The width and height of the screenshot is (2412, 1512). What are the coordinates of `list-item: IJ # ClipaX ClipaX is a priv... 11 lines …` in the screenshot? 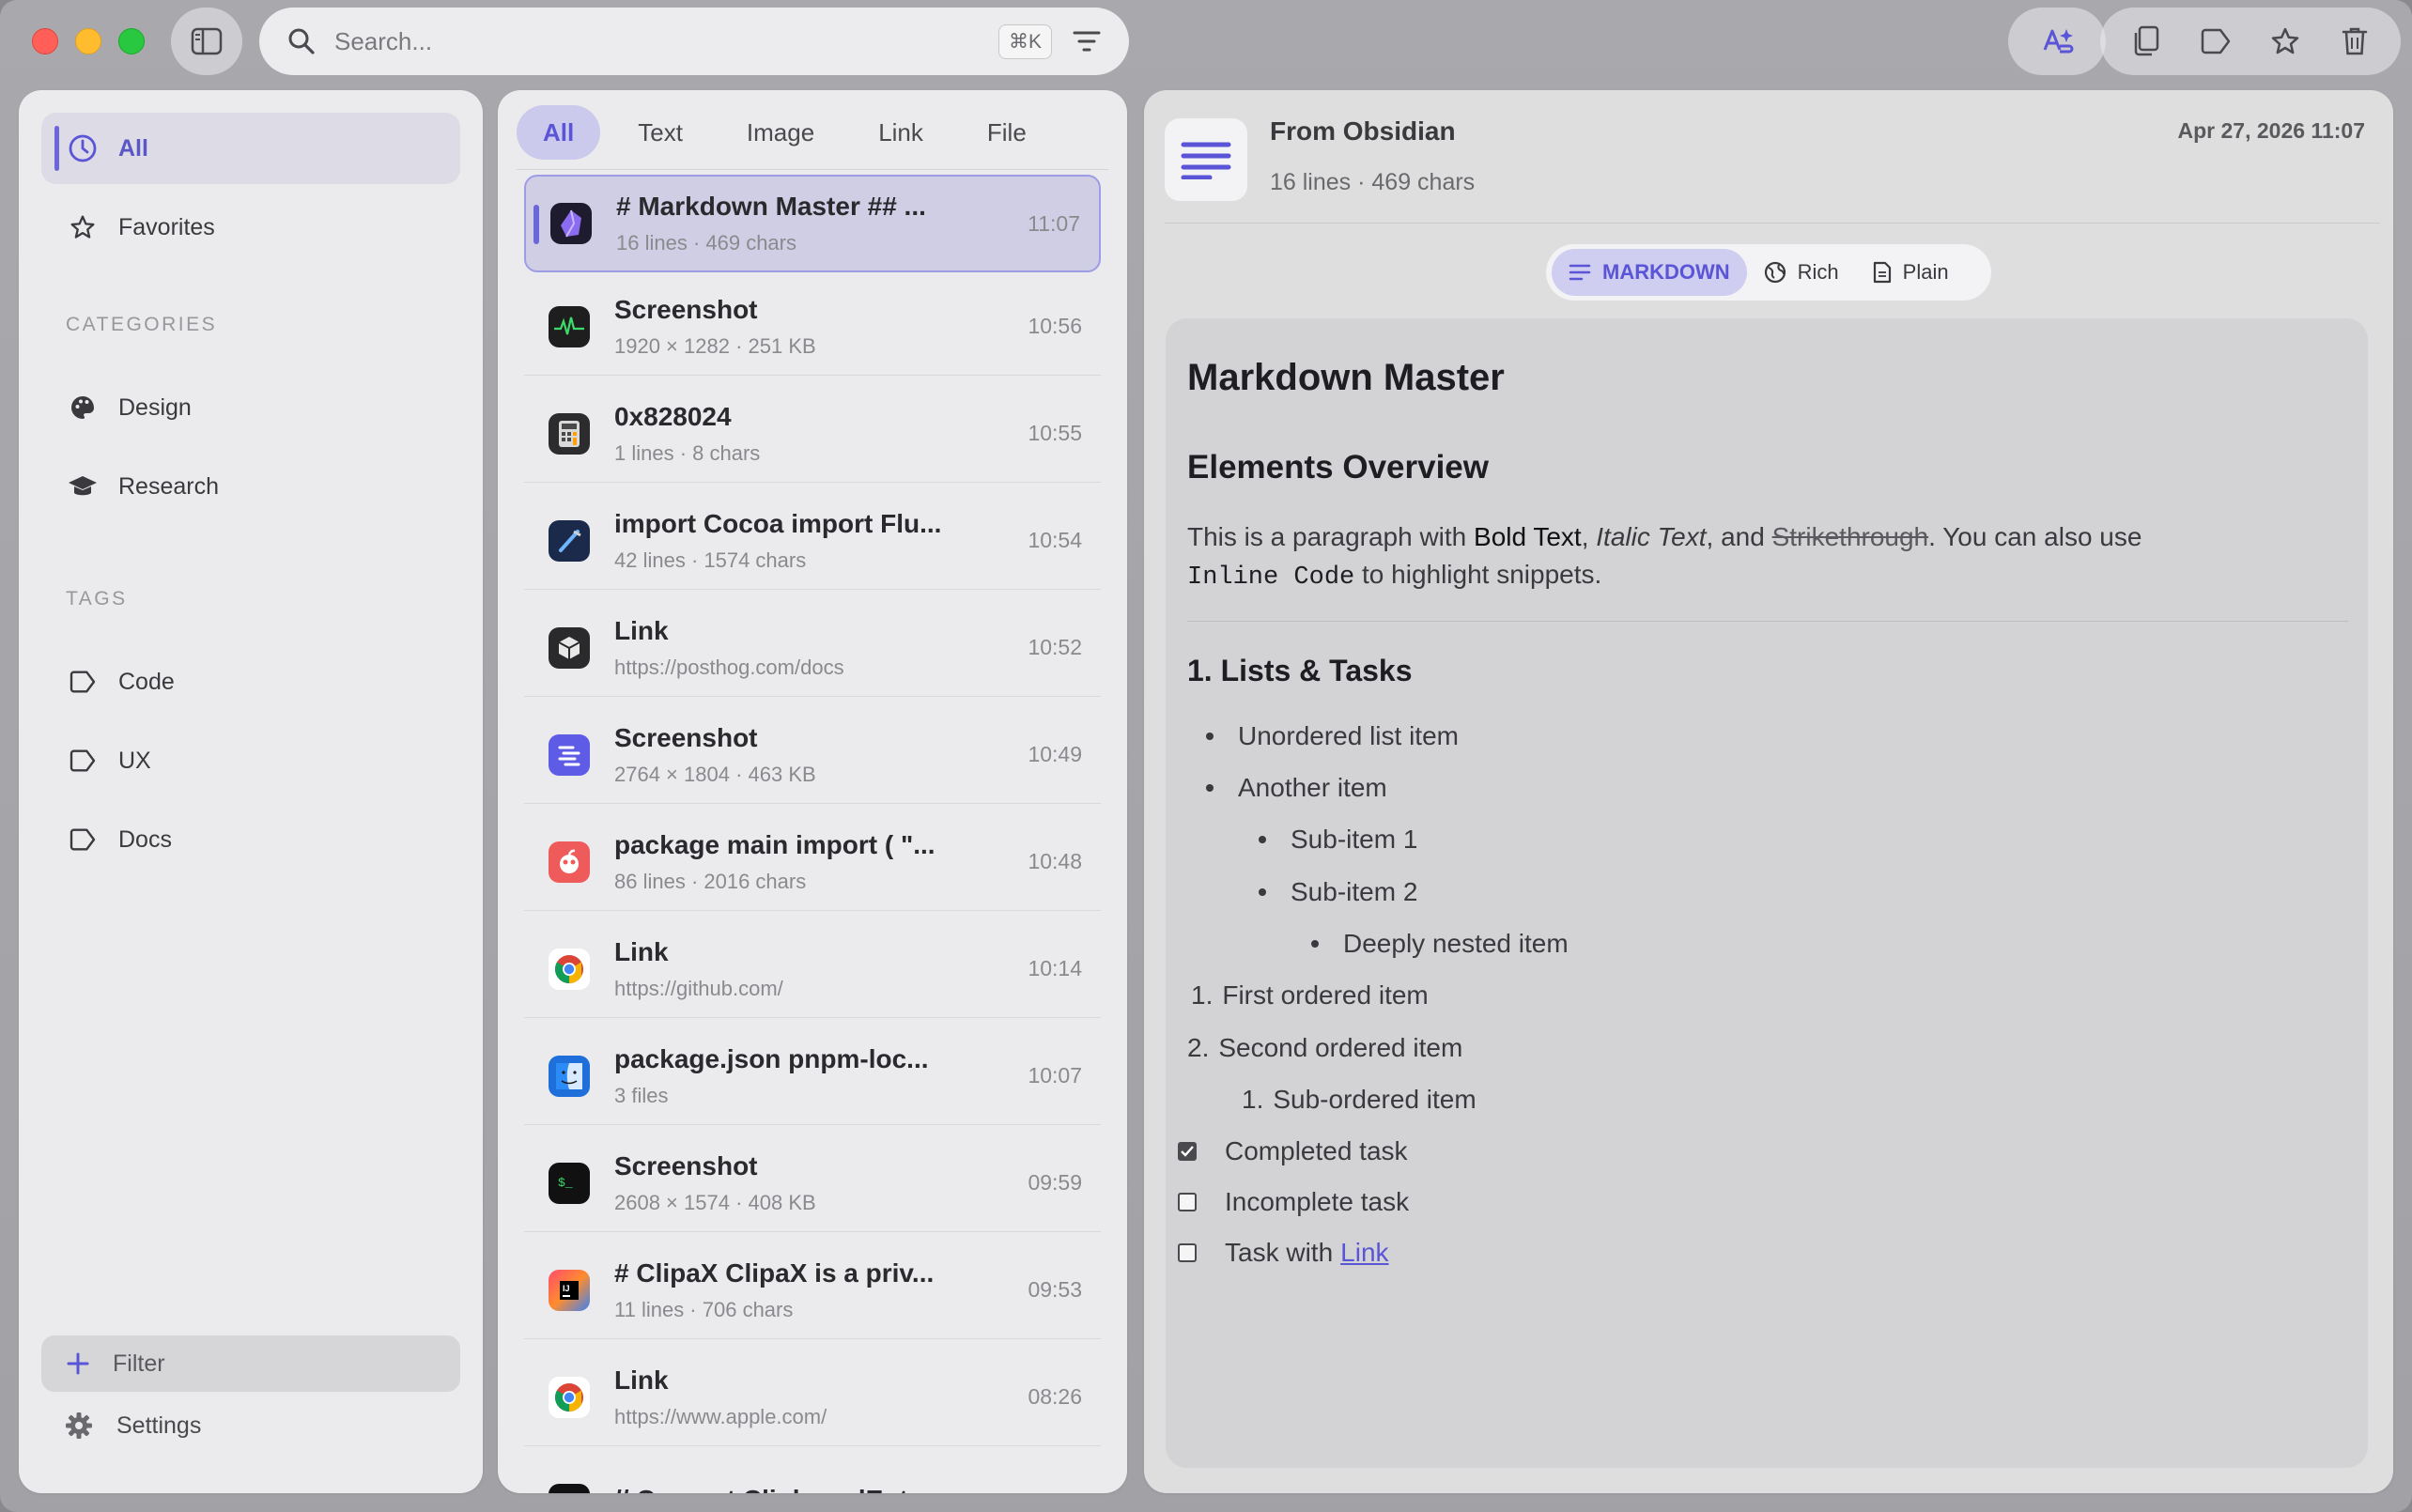 It's located at (812, 1291).